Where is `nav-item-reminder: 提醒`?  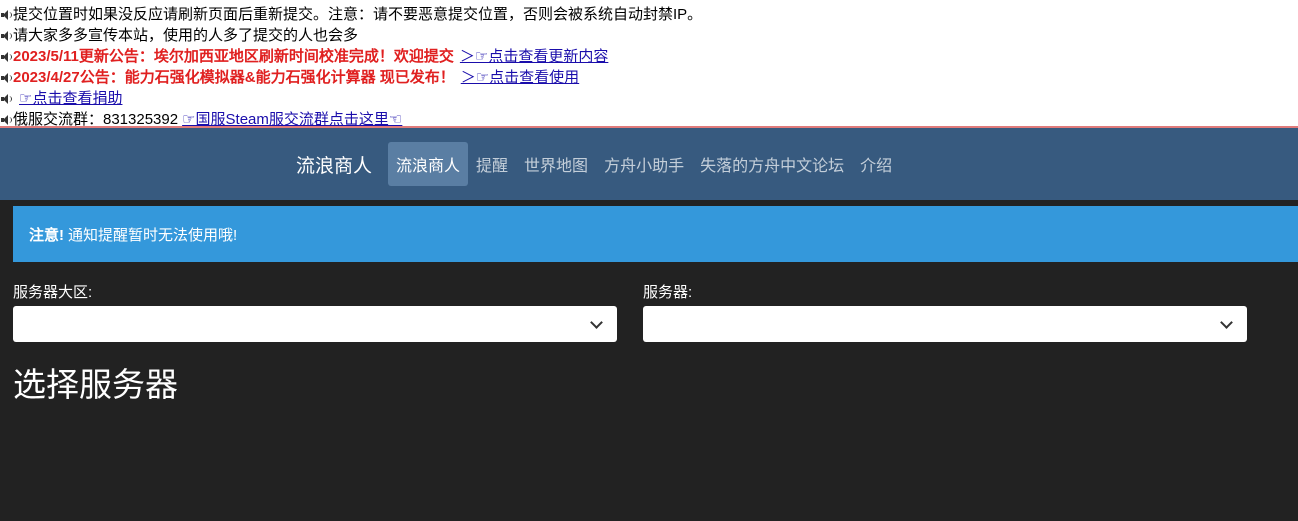 nav-item-reminder: 提醒 is located at coordinates (492, 164).